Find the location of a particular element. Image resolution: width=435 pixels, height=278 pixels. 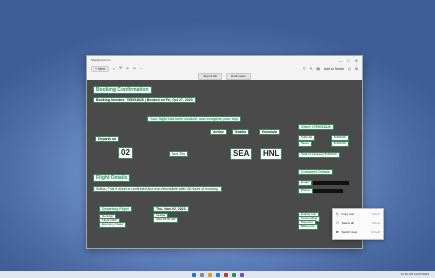

booking-heading: Booking Confirmation is located at coordinates (122, 90).